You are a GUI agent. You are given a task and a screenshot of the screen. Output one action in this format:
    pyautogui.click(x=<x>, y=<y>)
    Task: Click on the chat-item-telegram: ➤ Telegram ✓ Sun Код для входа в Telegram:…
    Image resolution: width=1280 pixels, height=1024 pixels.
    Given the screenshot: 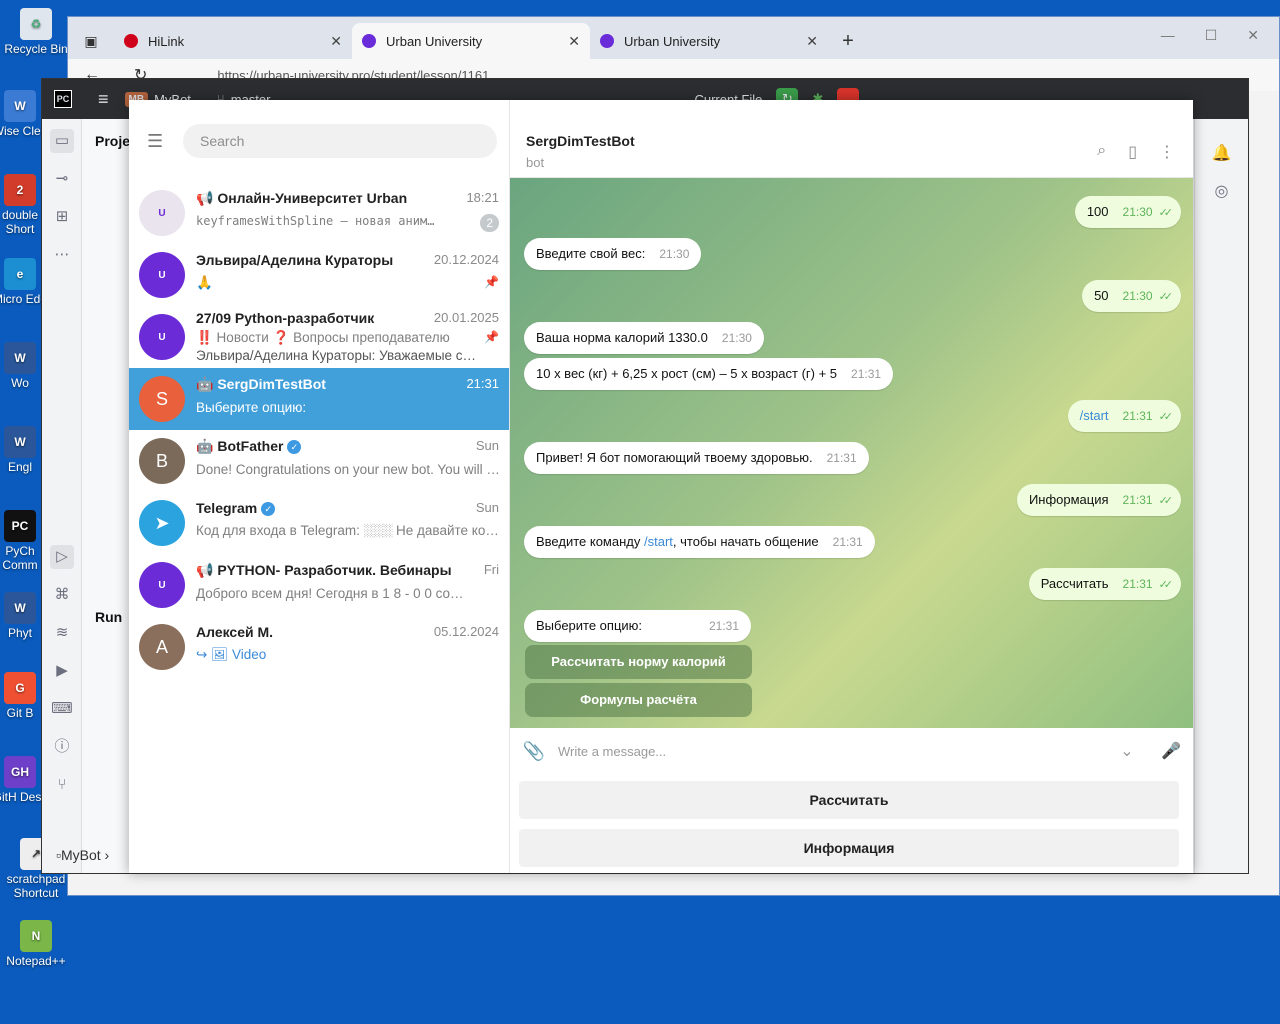 What is the action you would take?
    pyautogui.click(x=319, y=523)
    